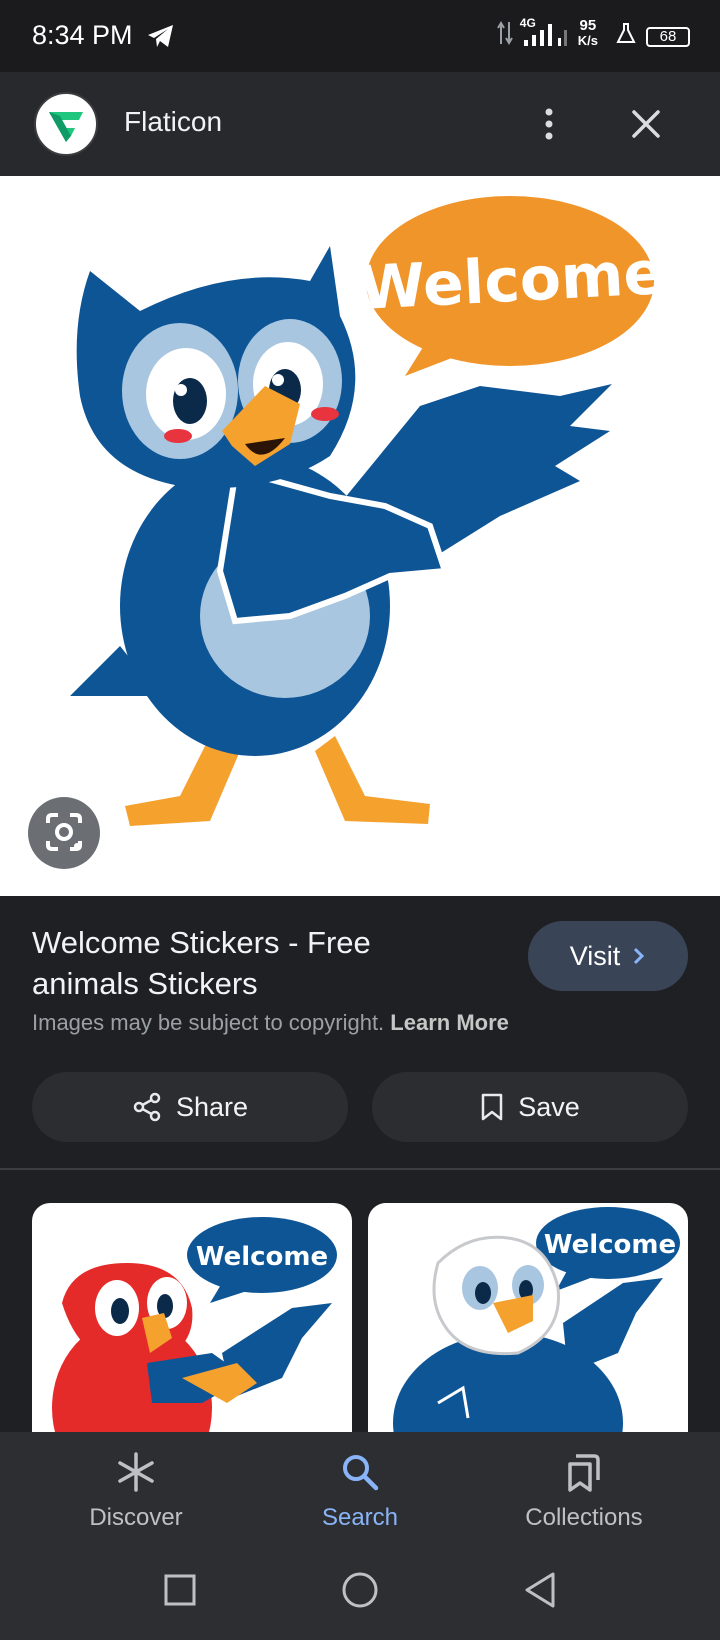 The height and width of the screenshot is (1640, 720). I want to click on close-icon, so click(646, 124).